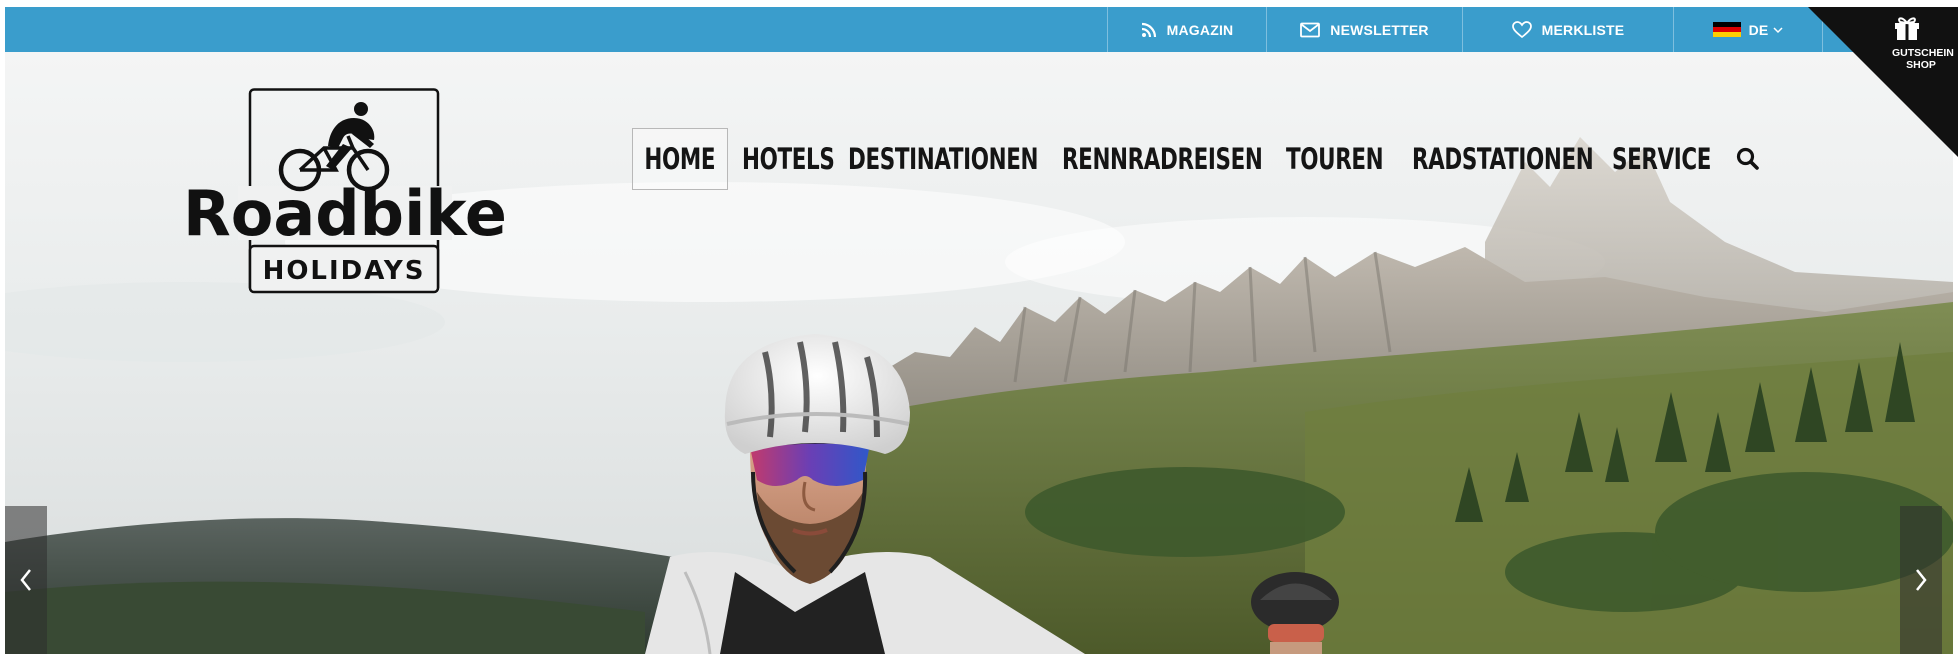 This screenshot has height=654, width=1958. I want to click on language-select: DE, so click(1748, 29).